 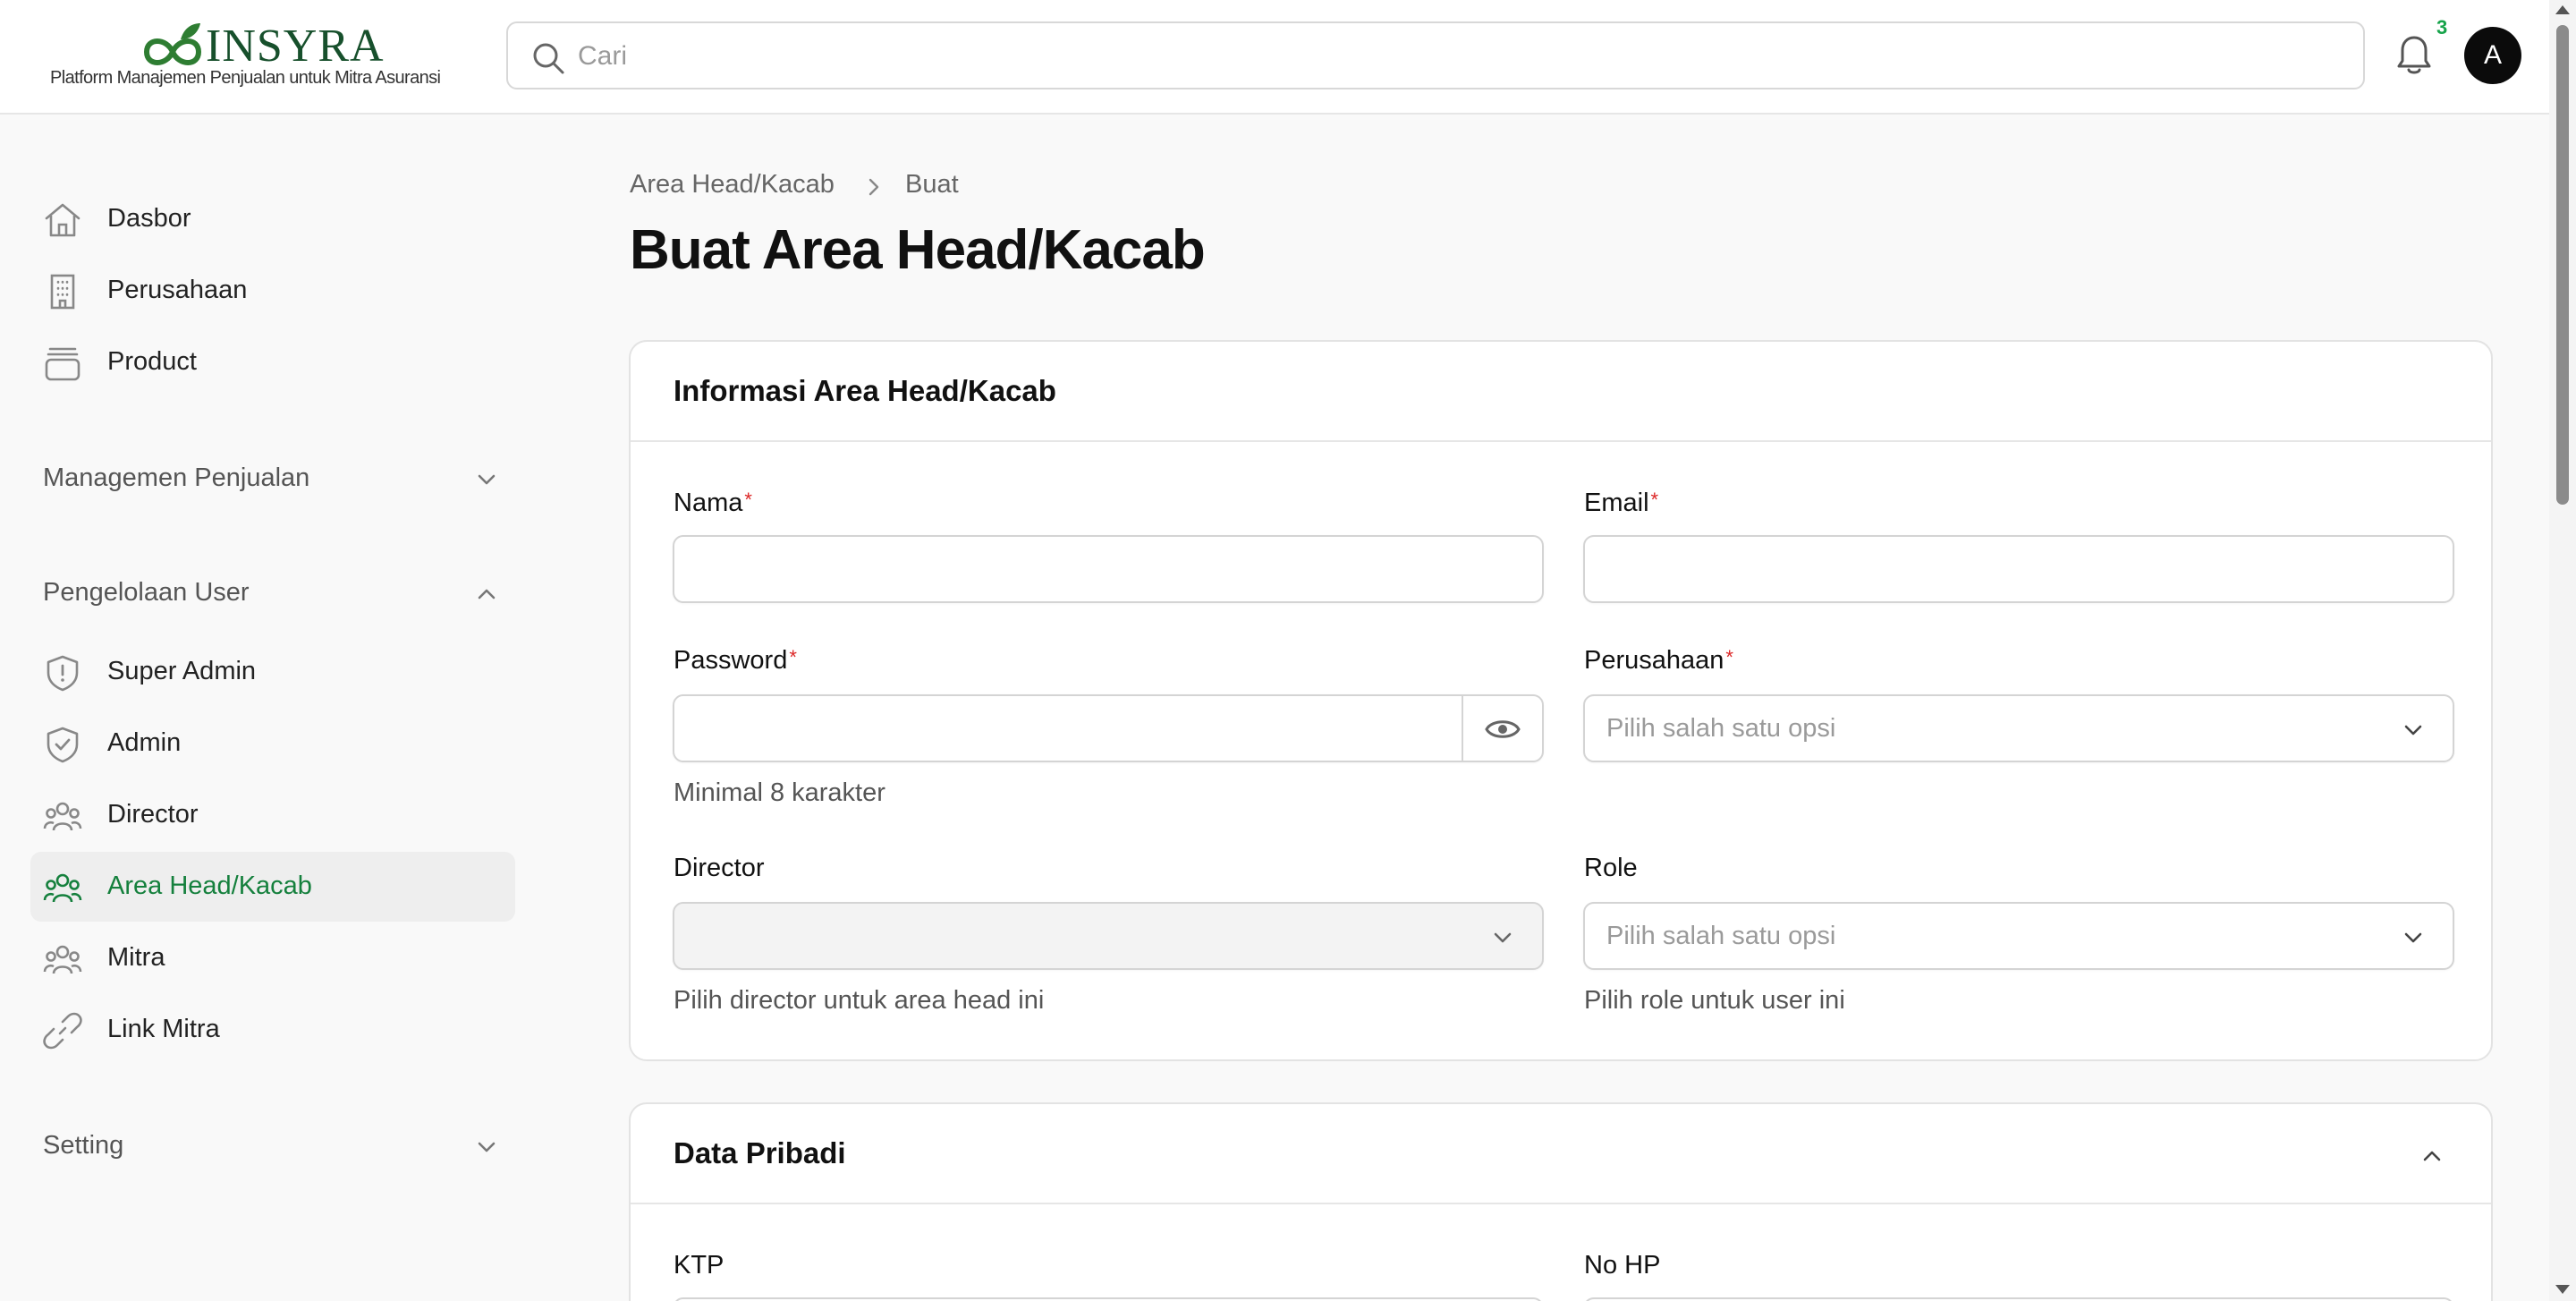 What do you see at coordinates (149, 218) in the screenshot?
I see `sidebar-item-label: Dasbor` at bounding box center [149, 218].